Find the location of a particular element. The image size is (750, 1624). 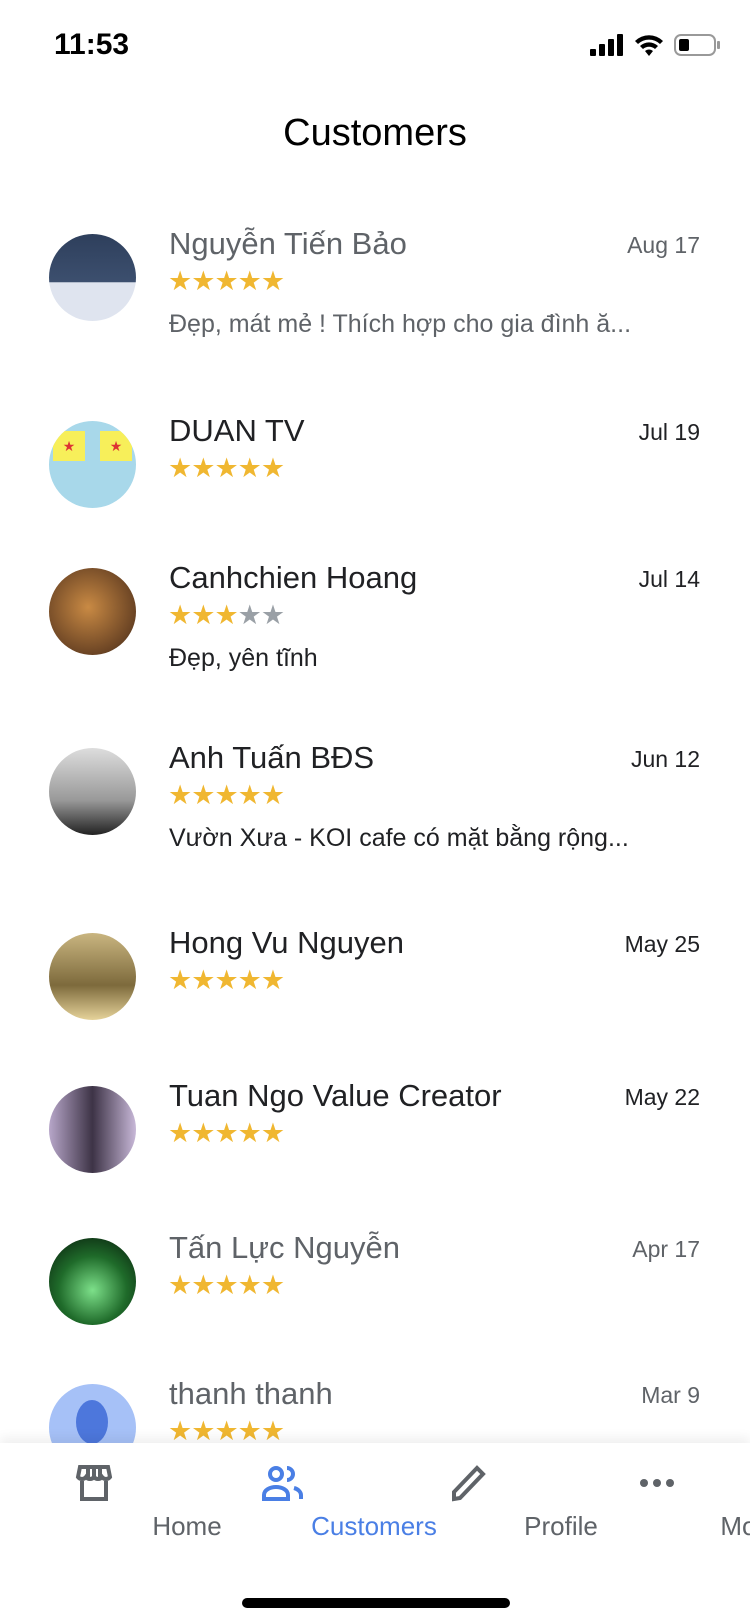

customer-name: DUAN TV is located at coordinates (237, 430).